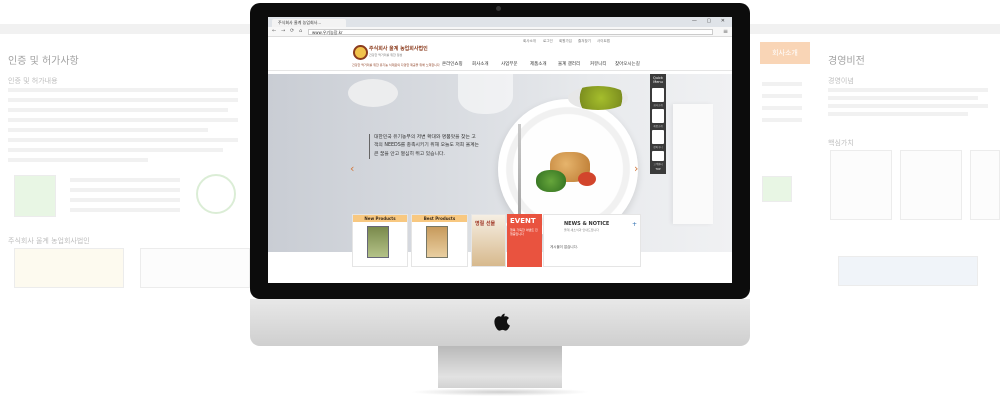  Describe the element at coordinates (658, 164) in the screenshot. I see `quick-label-cs: 고객센터` at that location.